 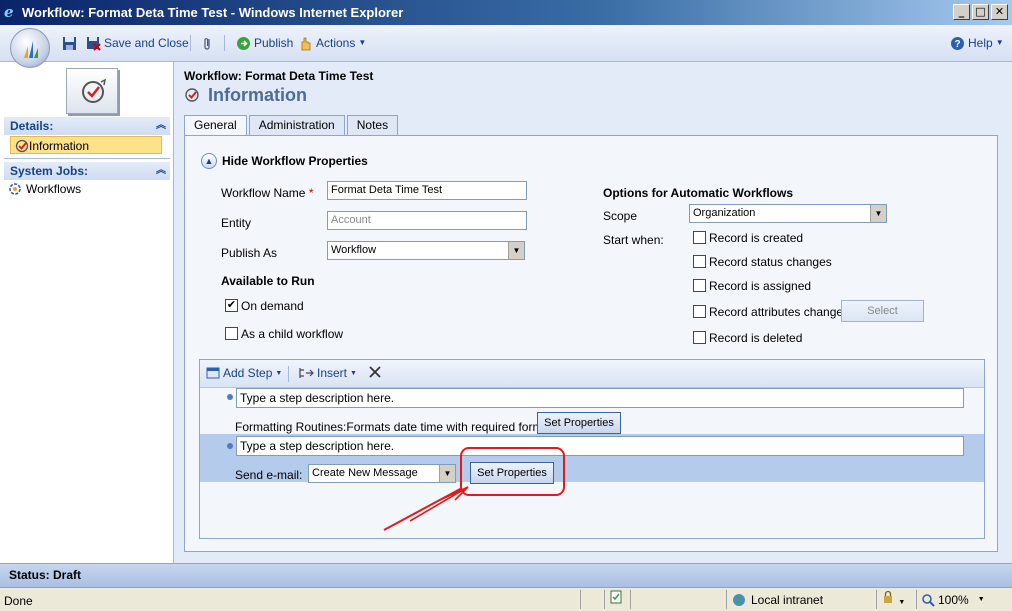 I want to click on sidebar-item-information: Information, so click(x=86, y=145).